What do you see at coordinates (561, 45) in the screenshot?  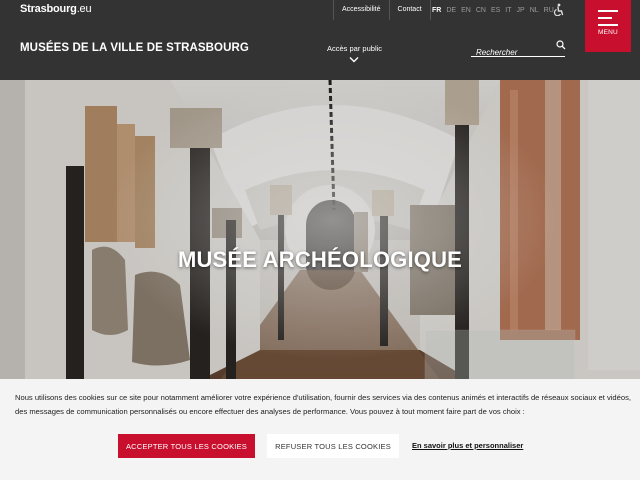 I see `search-icon` at bounding box center [561, 45].